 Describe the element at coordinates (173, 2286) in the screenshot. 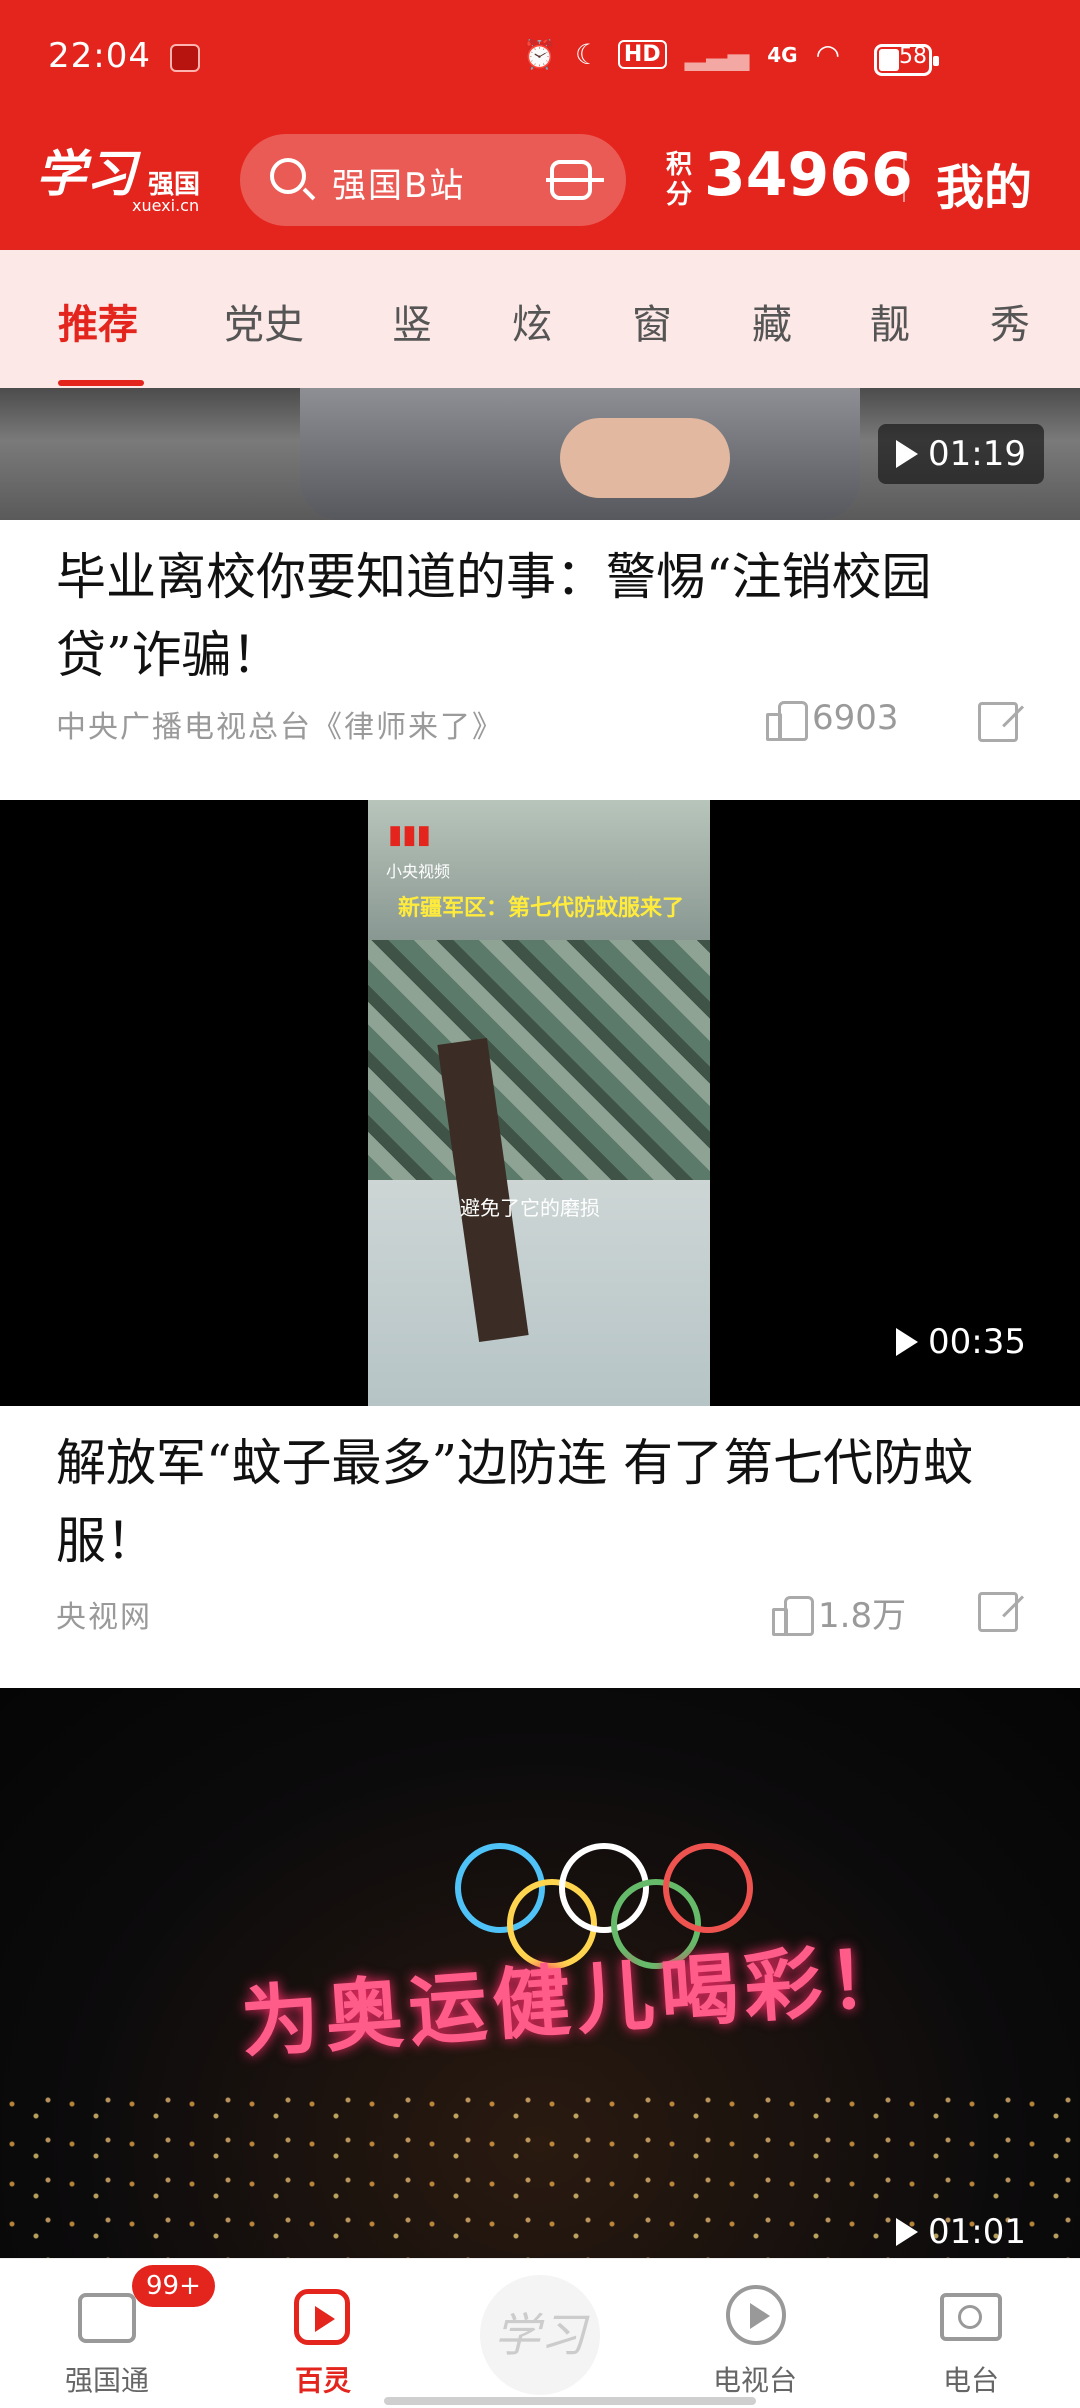

I see `unread-badge: 99+` at that location.